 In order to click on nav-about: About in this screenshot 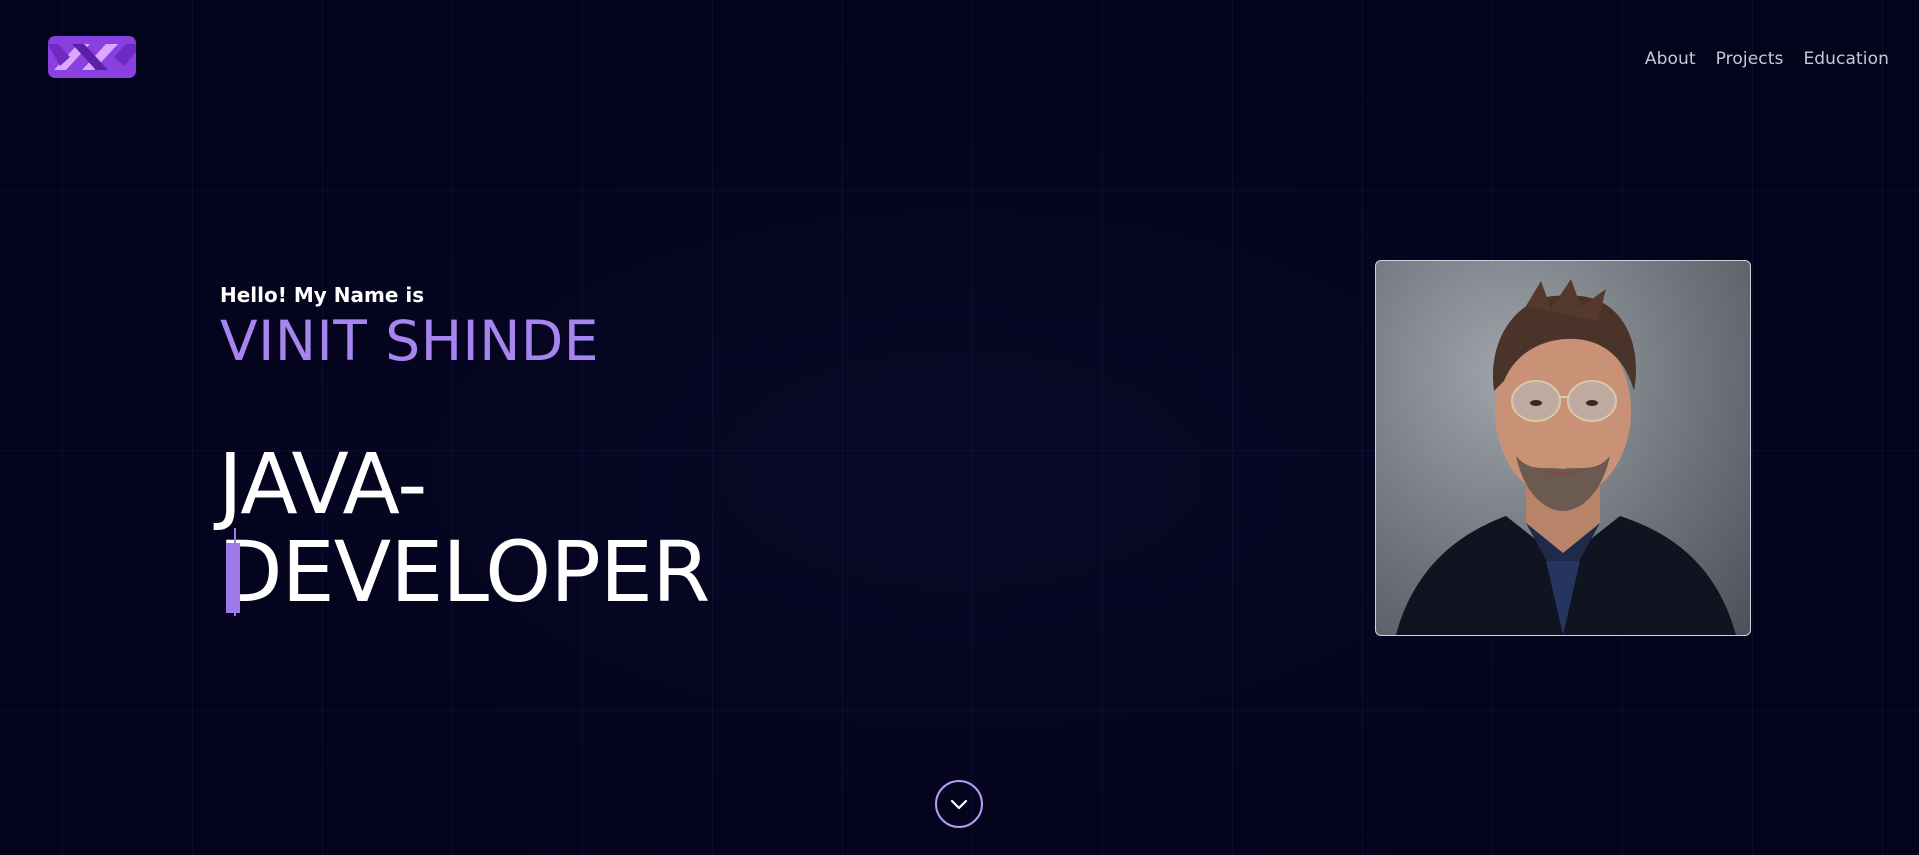, I will do `click(1670, 59)`.